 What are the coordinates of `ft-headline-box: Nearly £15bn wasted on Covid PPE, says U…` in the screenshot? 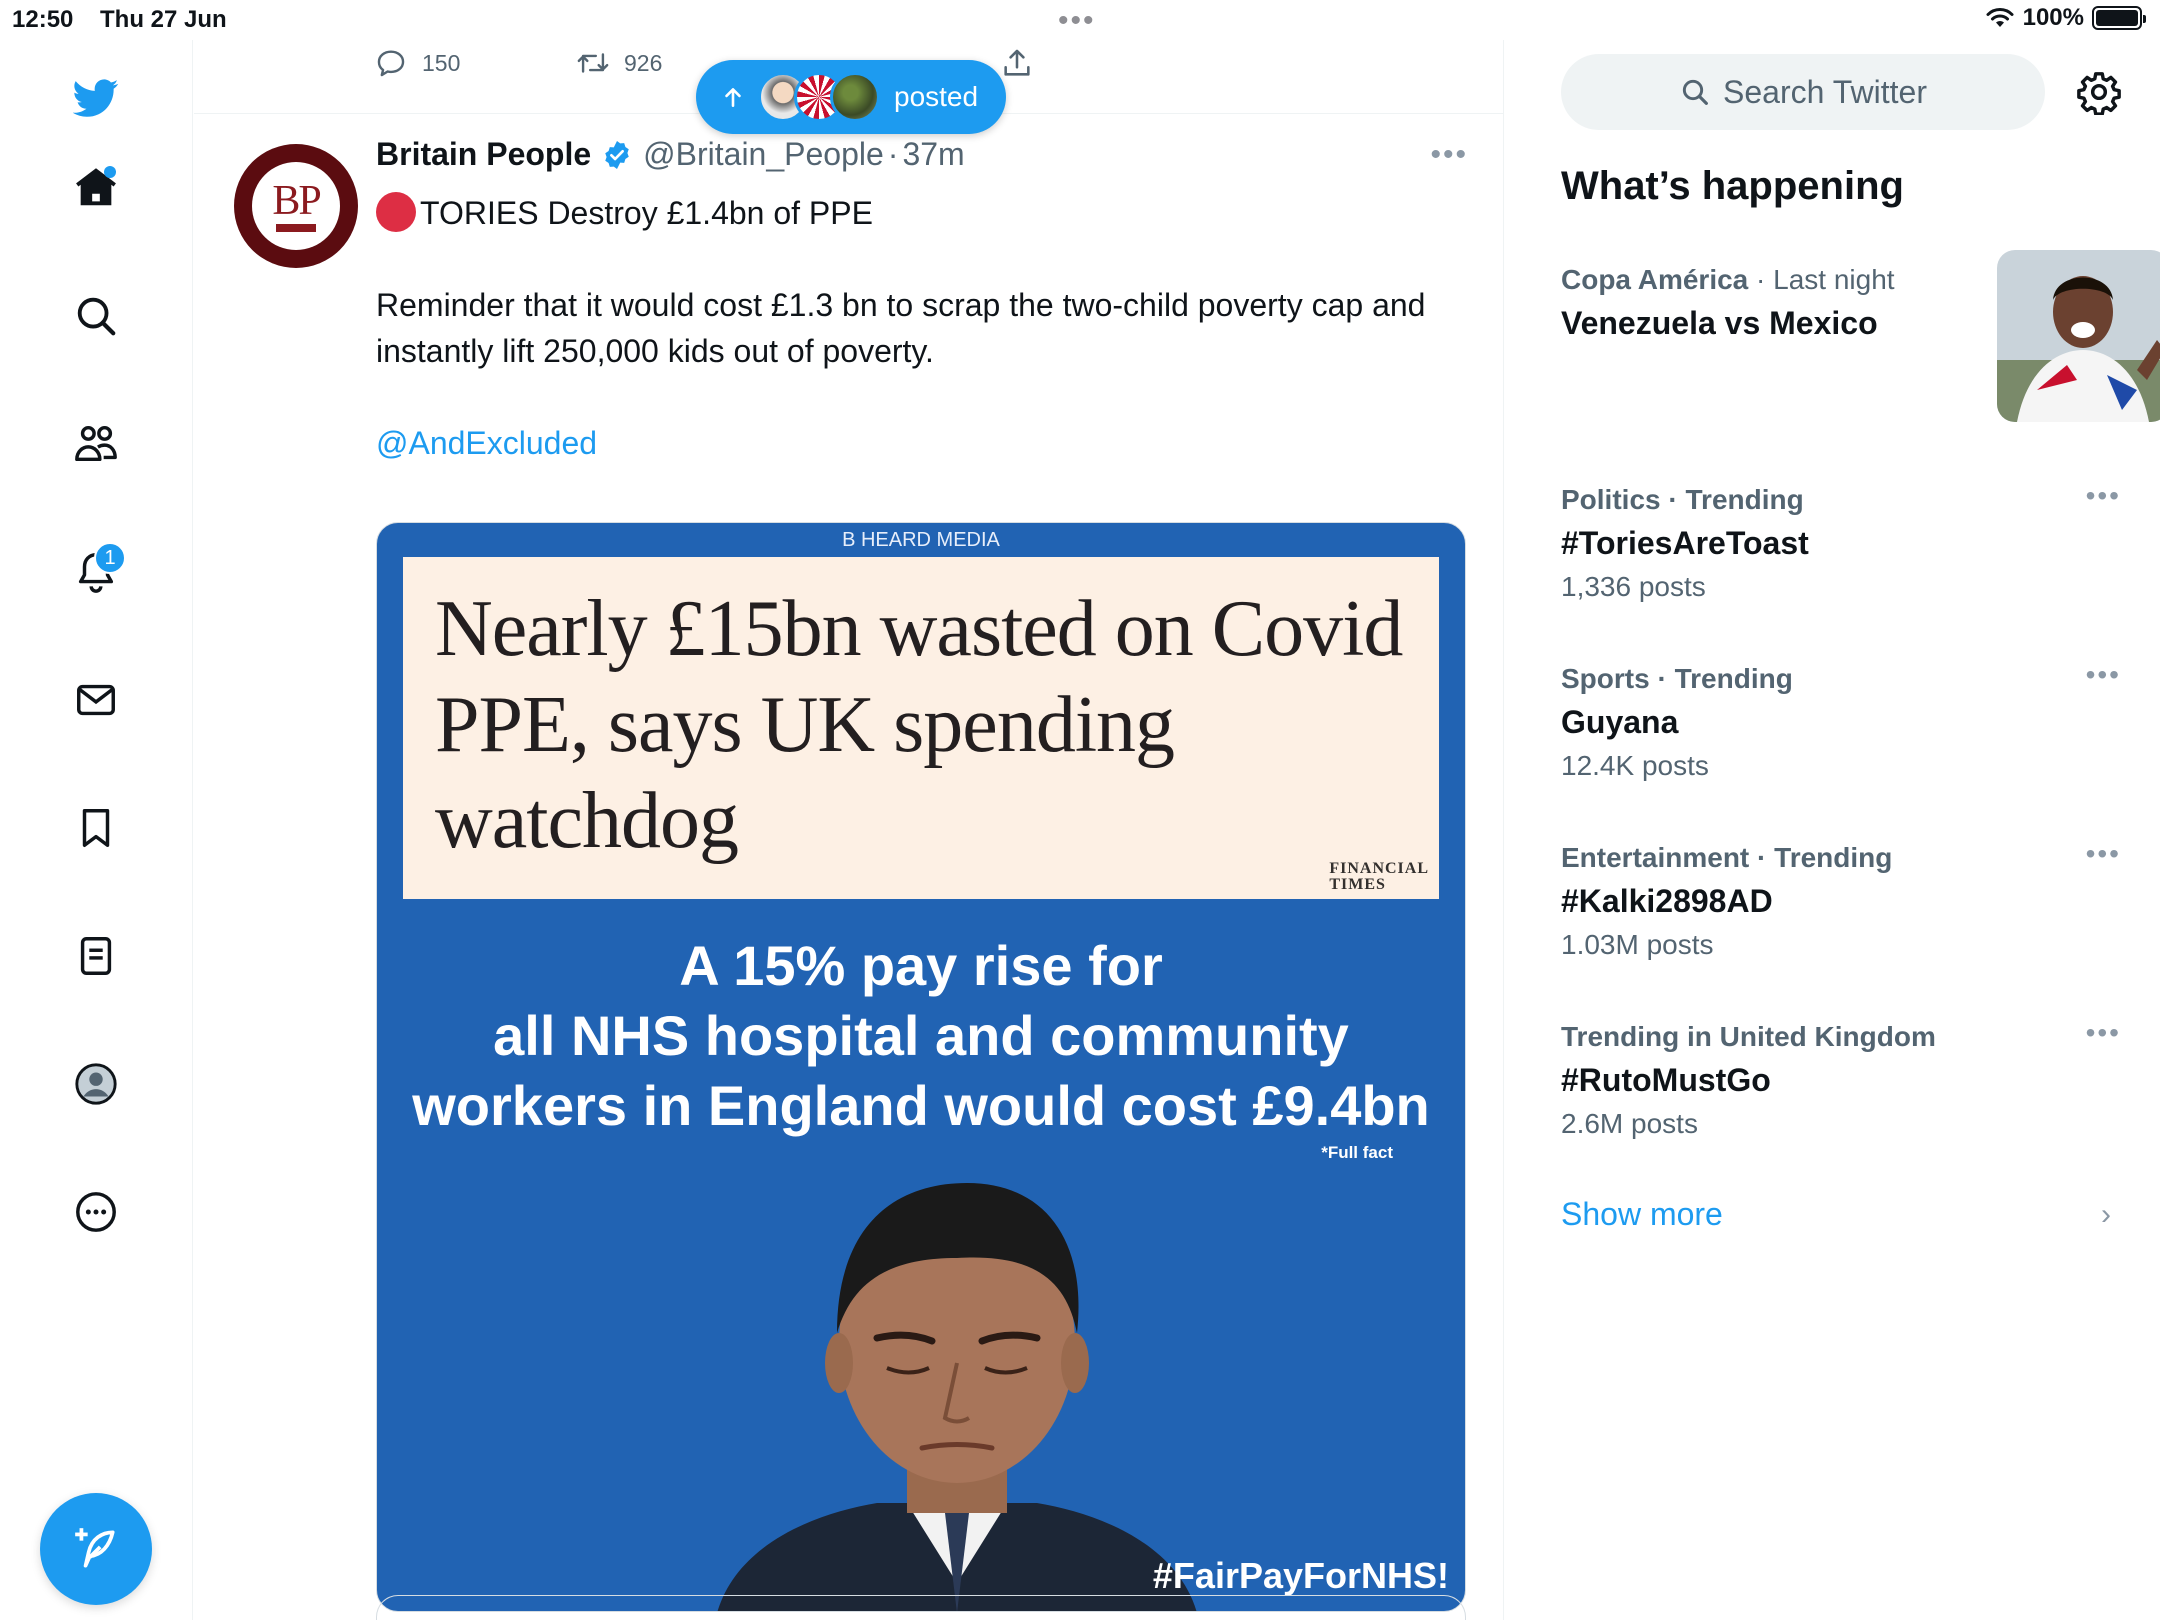 It's located at (921, 728).